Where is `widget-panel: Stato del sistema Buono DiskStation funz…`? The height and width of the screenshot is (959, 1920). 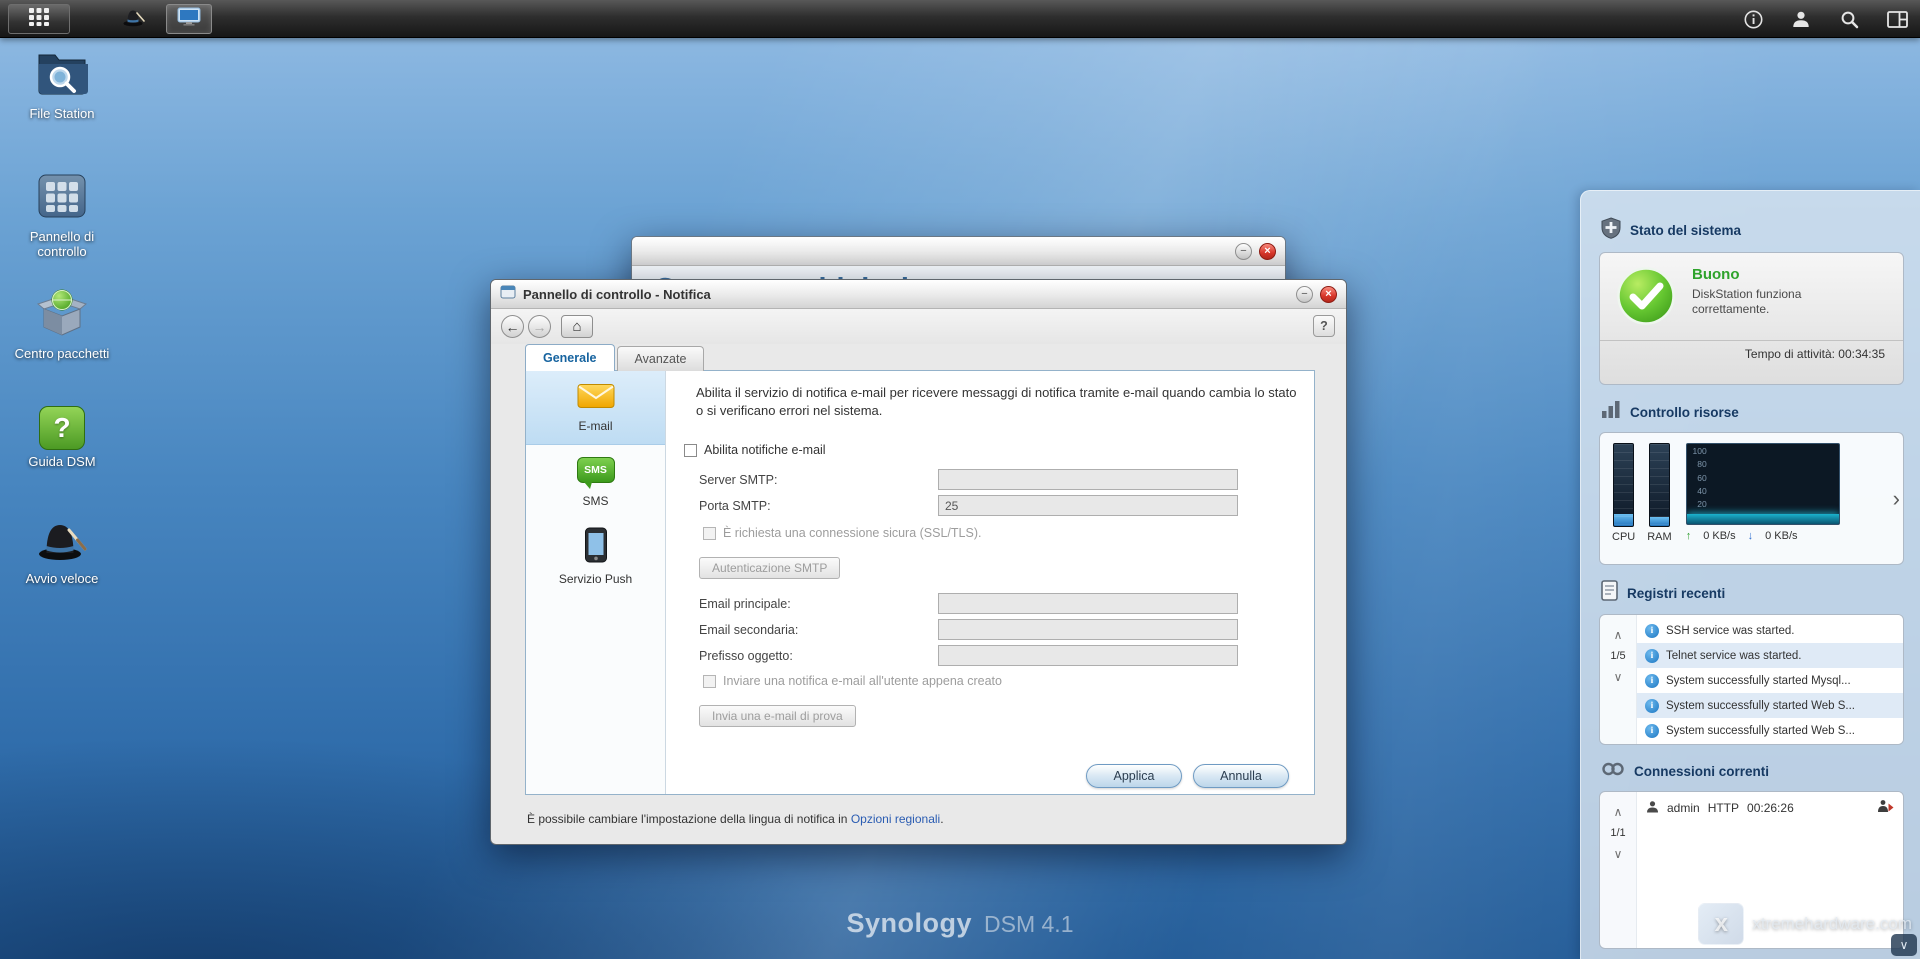 widget-panel: Stato del sistema Buono DiskStation funz… is located at coordinates (1750, 574).